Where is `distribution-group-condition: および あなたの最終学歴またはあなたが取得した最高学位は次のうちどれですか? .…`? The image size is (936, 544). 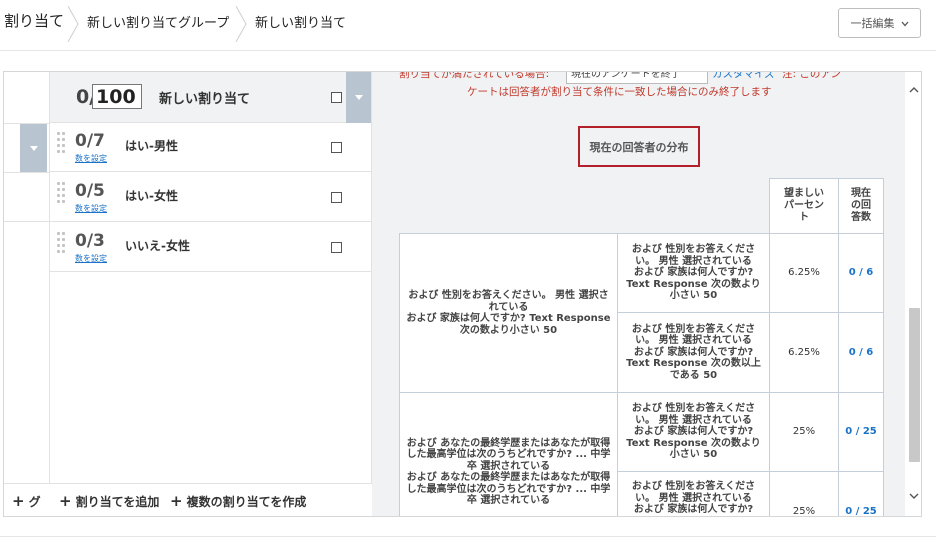
distribution-group-condition: および あなたの最終学歴またはあなたが取得した最高学位は次のうちどれですか? .… is located at coordinates (508, 454).